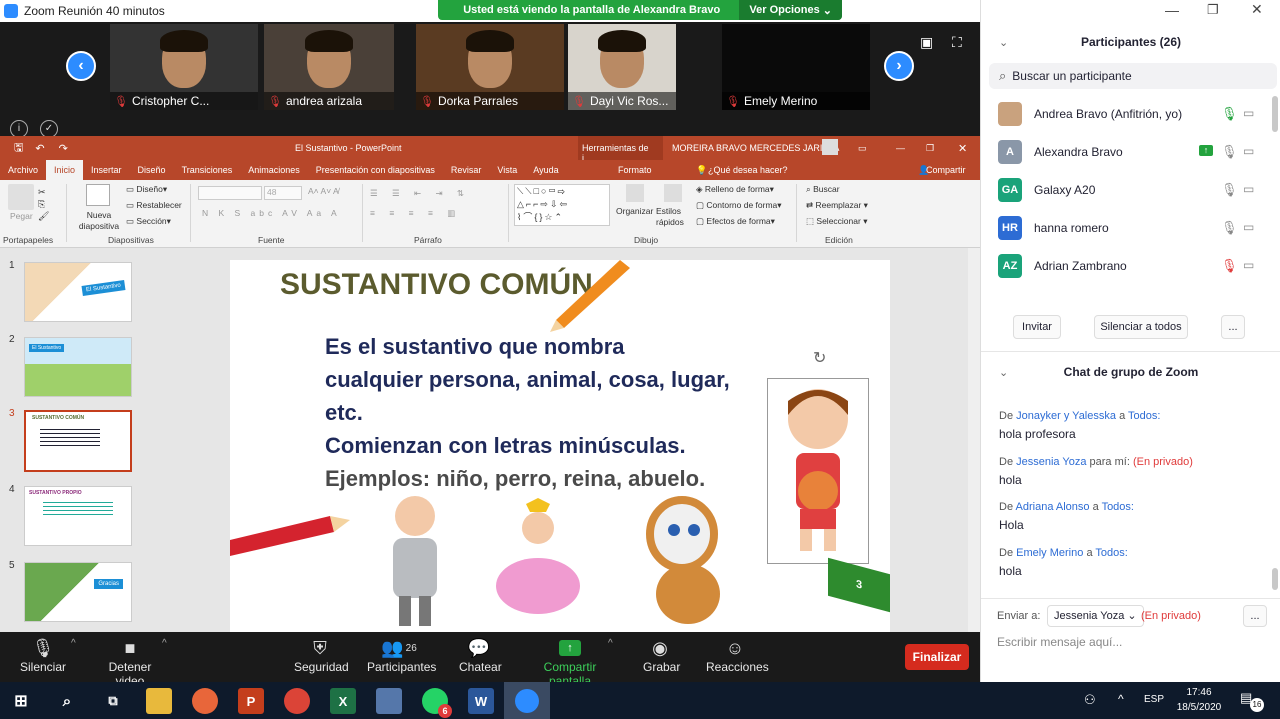 The width and height of the screenshot is (1280, 719). Describe the element at coordinates (99, 221) in the screenshot. I see `new-slide-button: Nueva diapositiva` at that location.